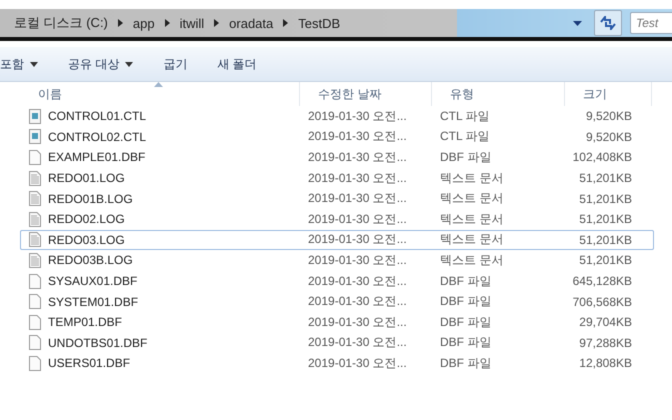  What do you see at coordinates (98, 343) in the screenshot?
I see `file-name: UNDOTBS01.DBF` at bounding box center [98, 343].